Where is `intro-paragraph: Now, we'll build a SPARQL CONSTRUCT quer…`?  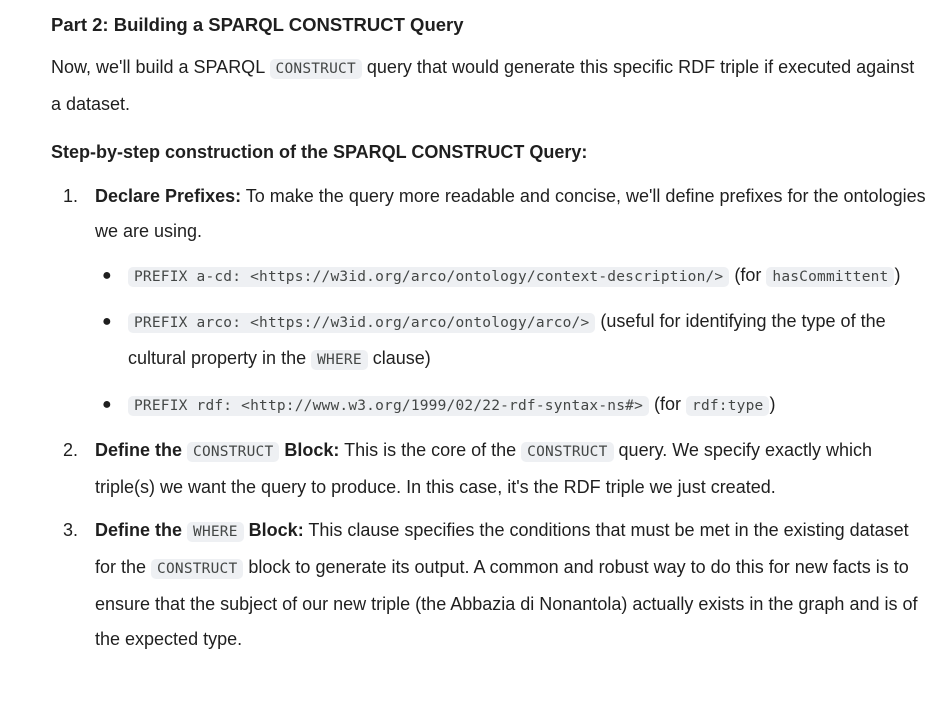 intro-paragraph: Now, we'll build a SPARQL CONSTRUCT quer… is located at coordinates (490, 86).